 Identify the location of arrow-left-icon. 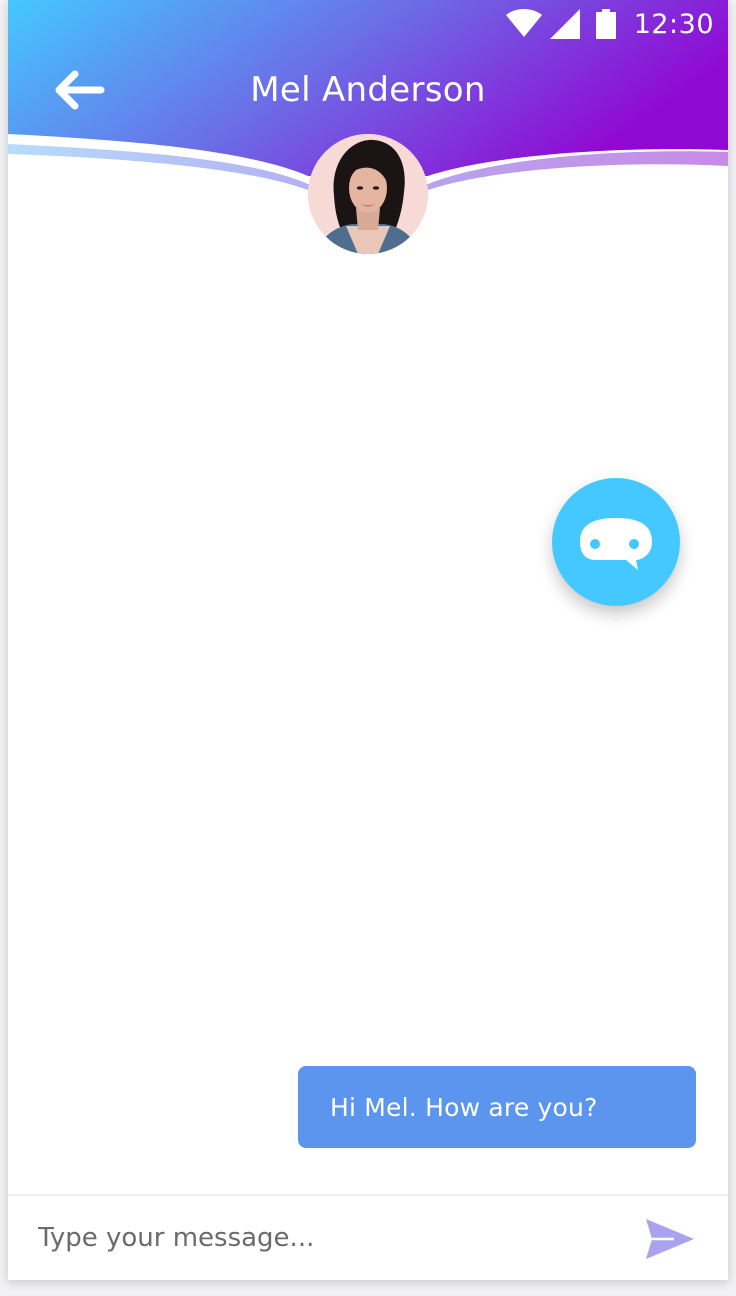
(80, 90).